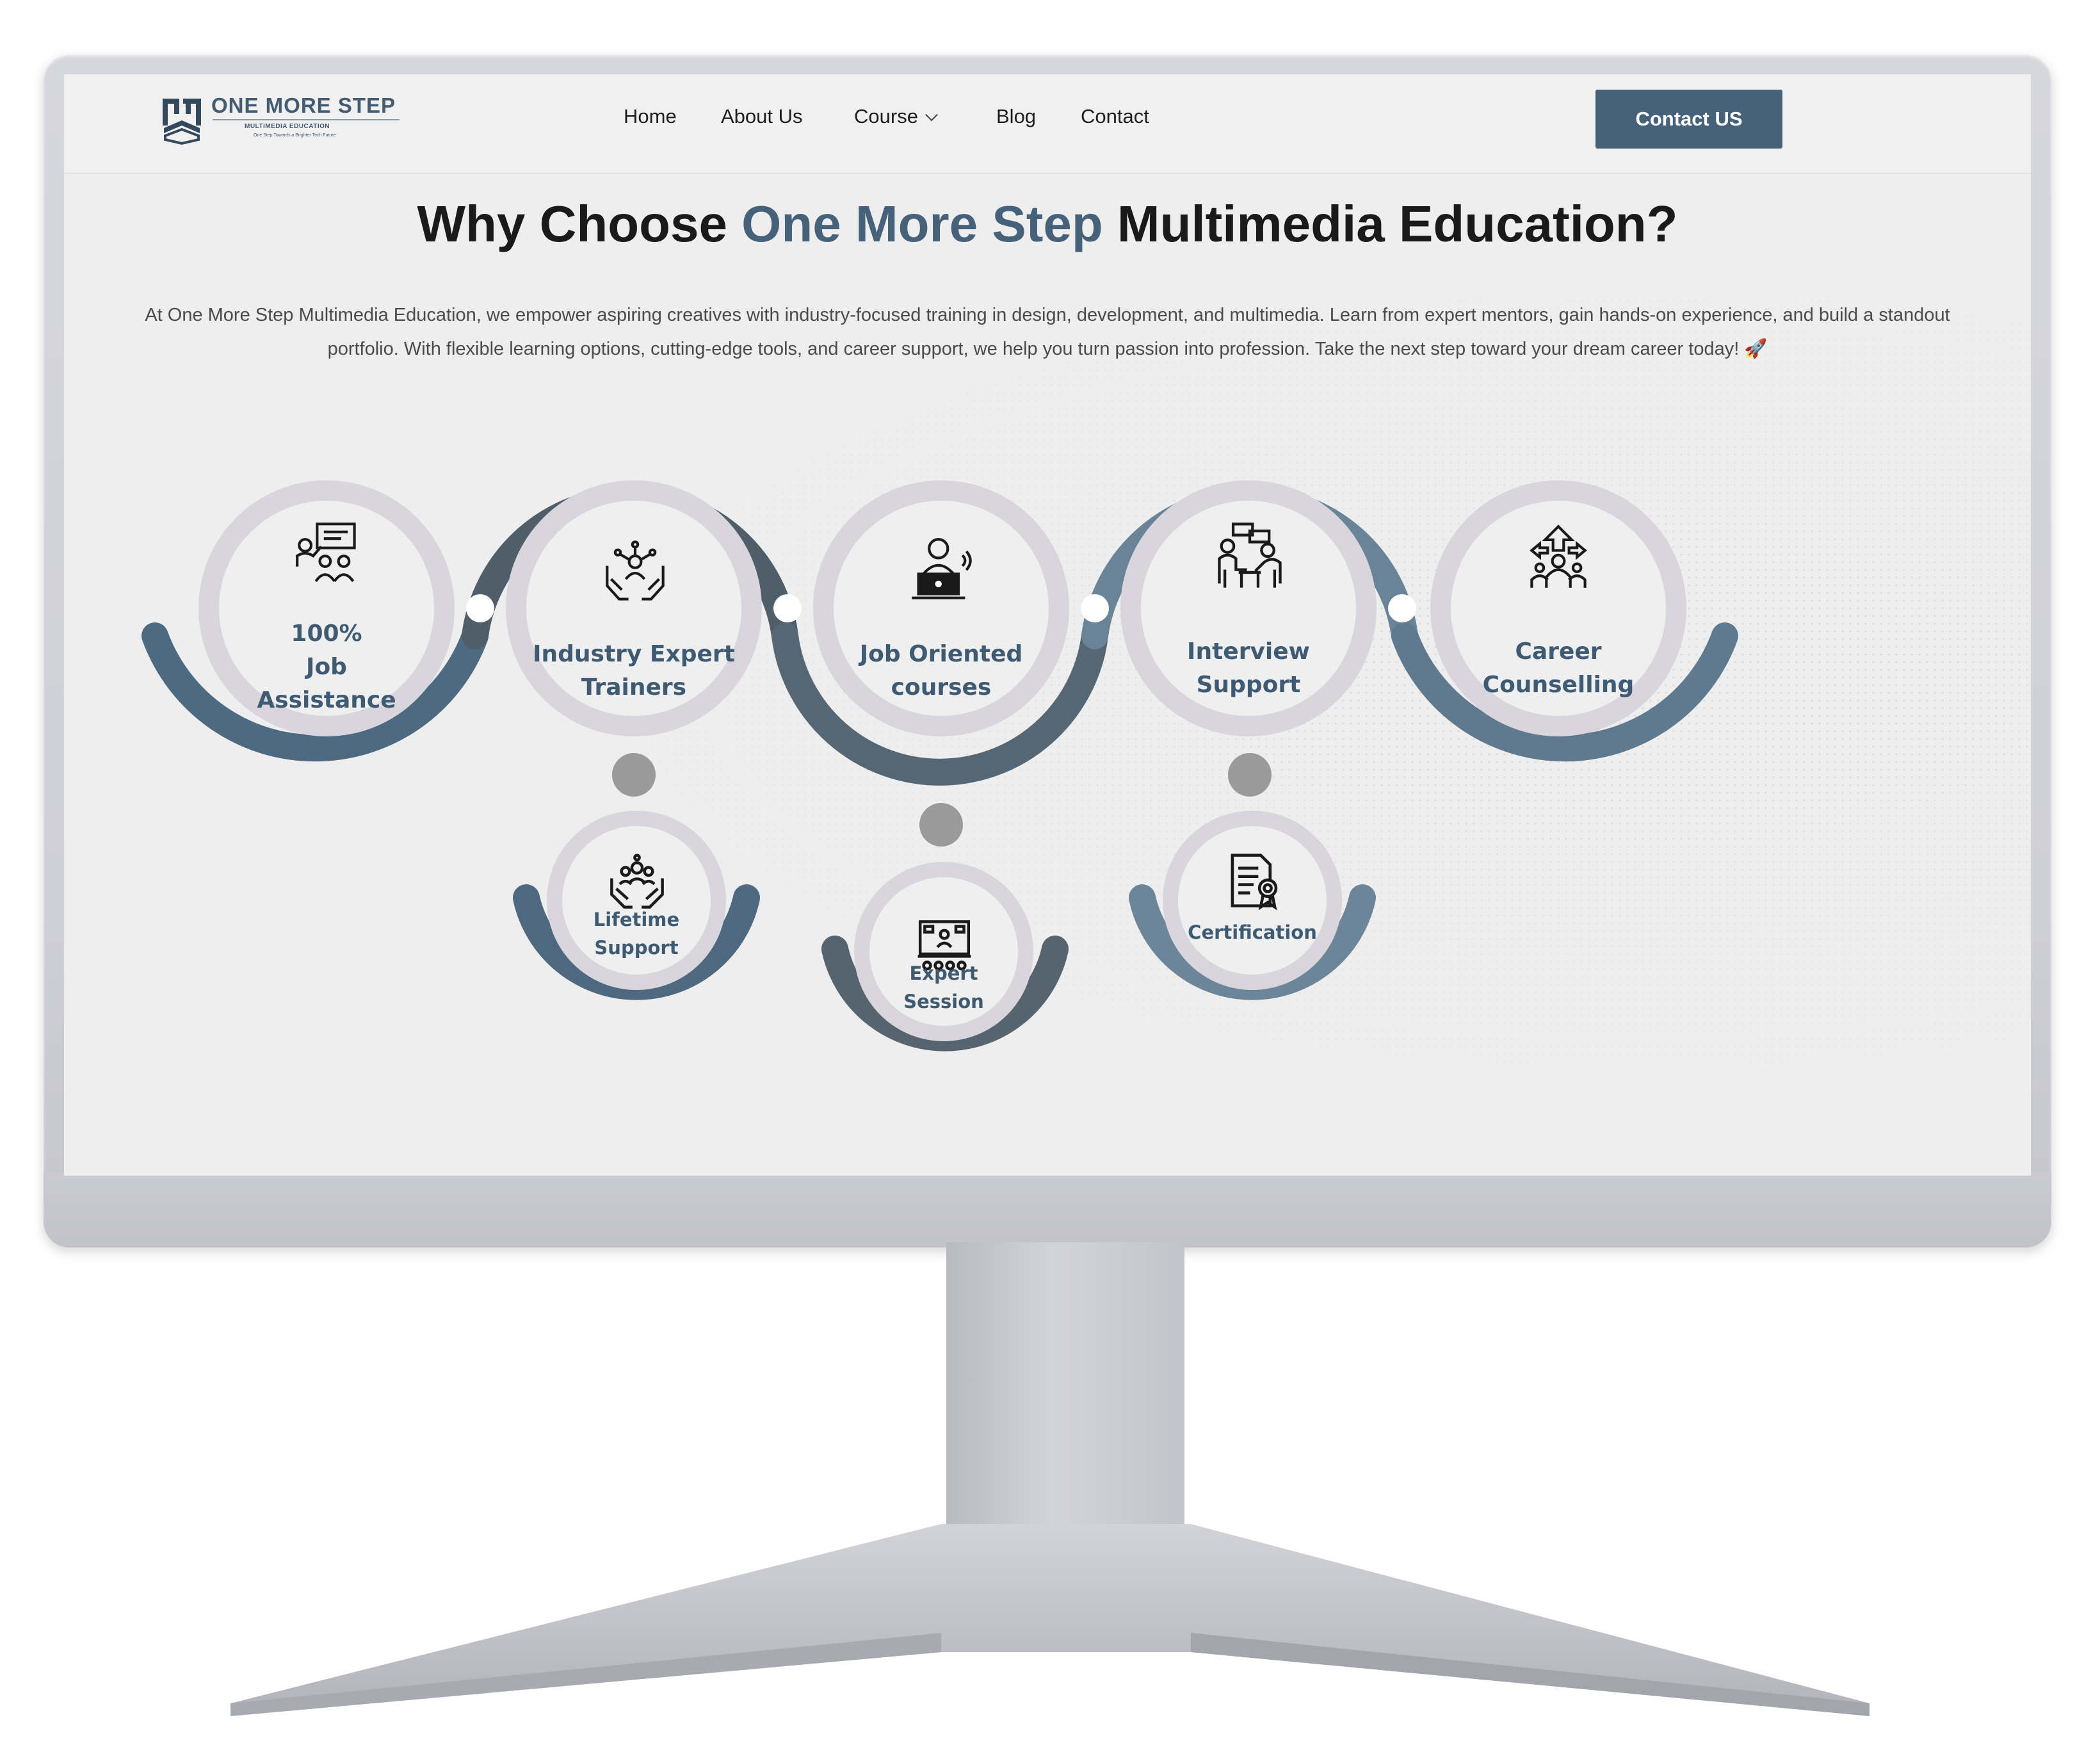 Image resolution: width=2100 pixels, height=1752 pixels. Describe the element at coordinates (326, 700) in the screenshot. I see `feature-1-line-3: Assistance` at that location.